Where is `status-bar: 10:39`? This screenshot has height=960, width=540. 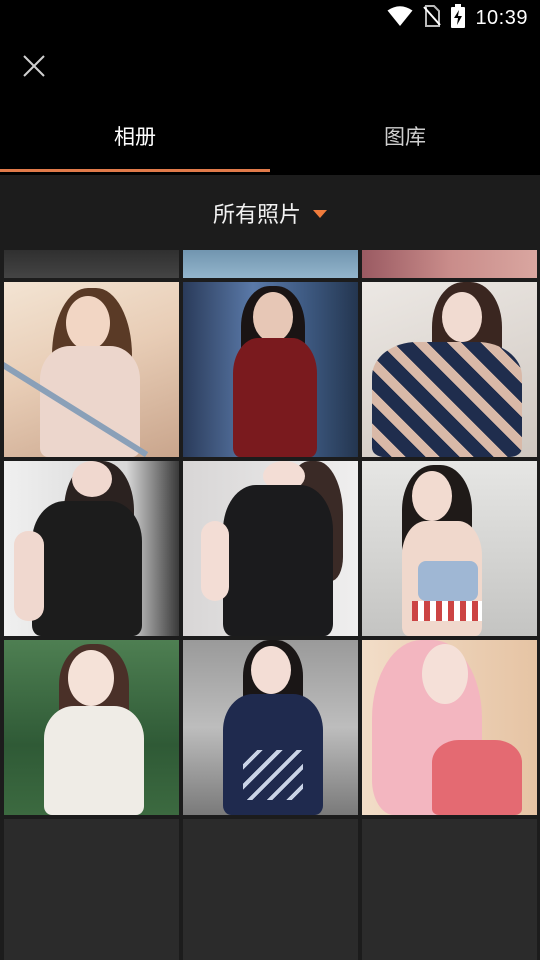
status-bar: 10:39 is located at coordinates (270, 18).